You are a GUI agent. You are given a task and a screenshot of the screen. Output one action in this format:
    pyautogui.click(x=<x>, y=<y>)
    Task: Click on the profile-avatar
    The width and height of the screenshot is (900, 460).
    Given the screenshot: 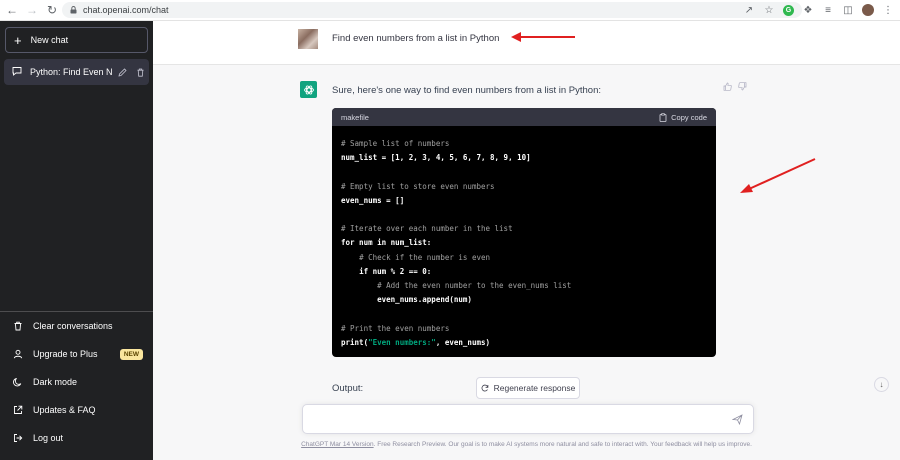 What is the action you would take?
    pyautogui.click(x=868, y=10)
    